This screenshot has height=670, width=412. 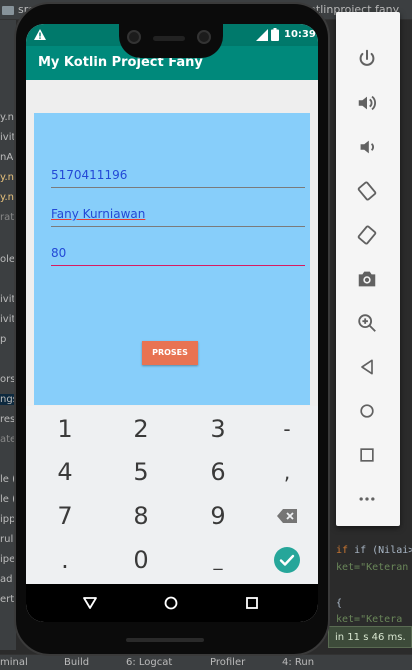 I want to click on zoom-icon, so click(x=367, y=323).